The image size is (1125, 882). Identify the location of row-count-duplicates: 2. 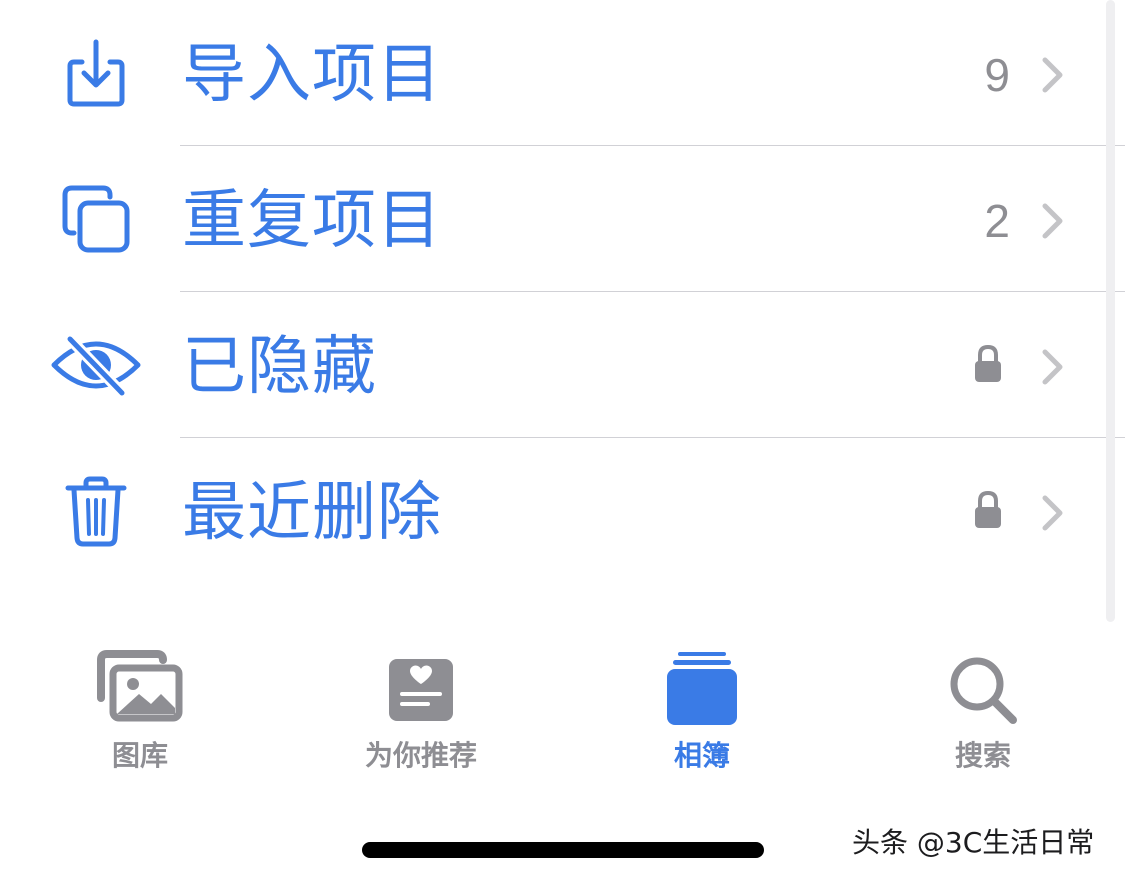
(997, 221).